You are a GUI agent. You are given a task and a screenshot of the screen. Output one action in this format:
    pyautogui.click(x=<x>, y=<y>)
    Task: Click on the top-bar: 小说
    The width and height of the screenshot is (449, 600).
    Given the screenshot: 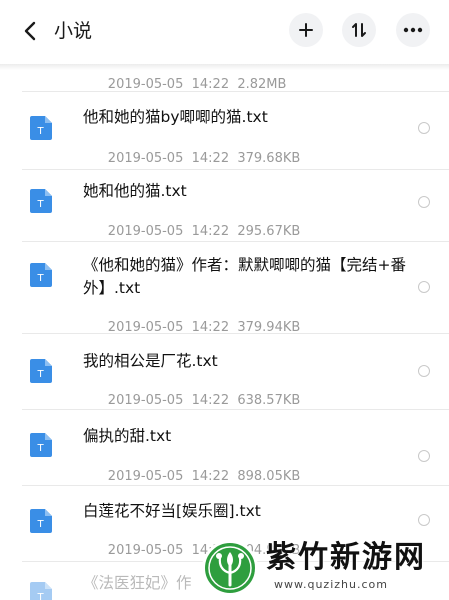 What is the action you would take?
    pyautogui.click(x=224, y=32)
    